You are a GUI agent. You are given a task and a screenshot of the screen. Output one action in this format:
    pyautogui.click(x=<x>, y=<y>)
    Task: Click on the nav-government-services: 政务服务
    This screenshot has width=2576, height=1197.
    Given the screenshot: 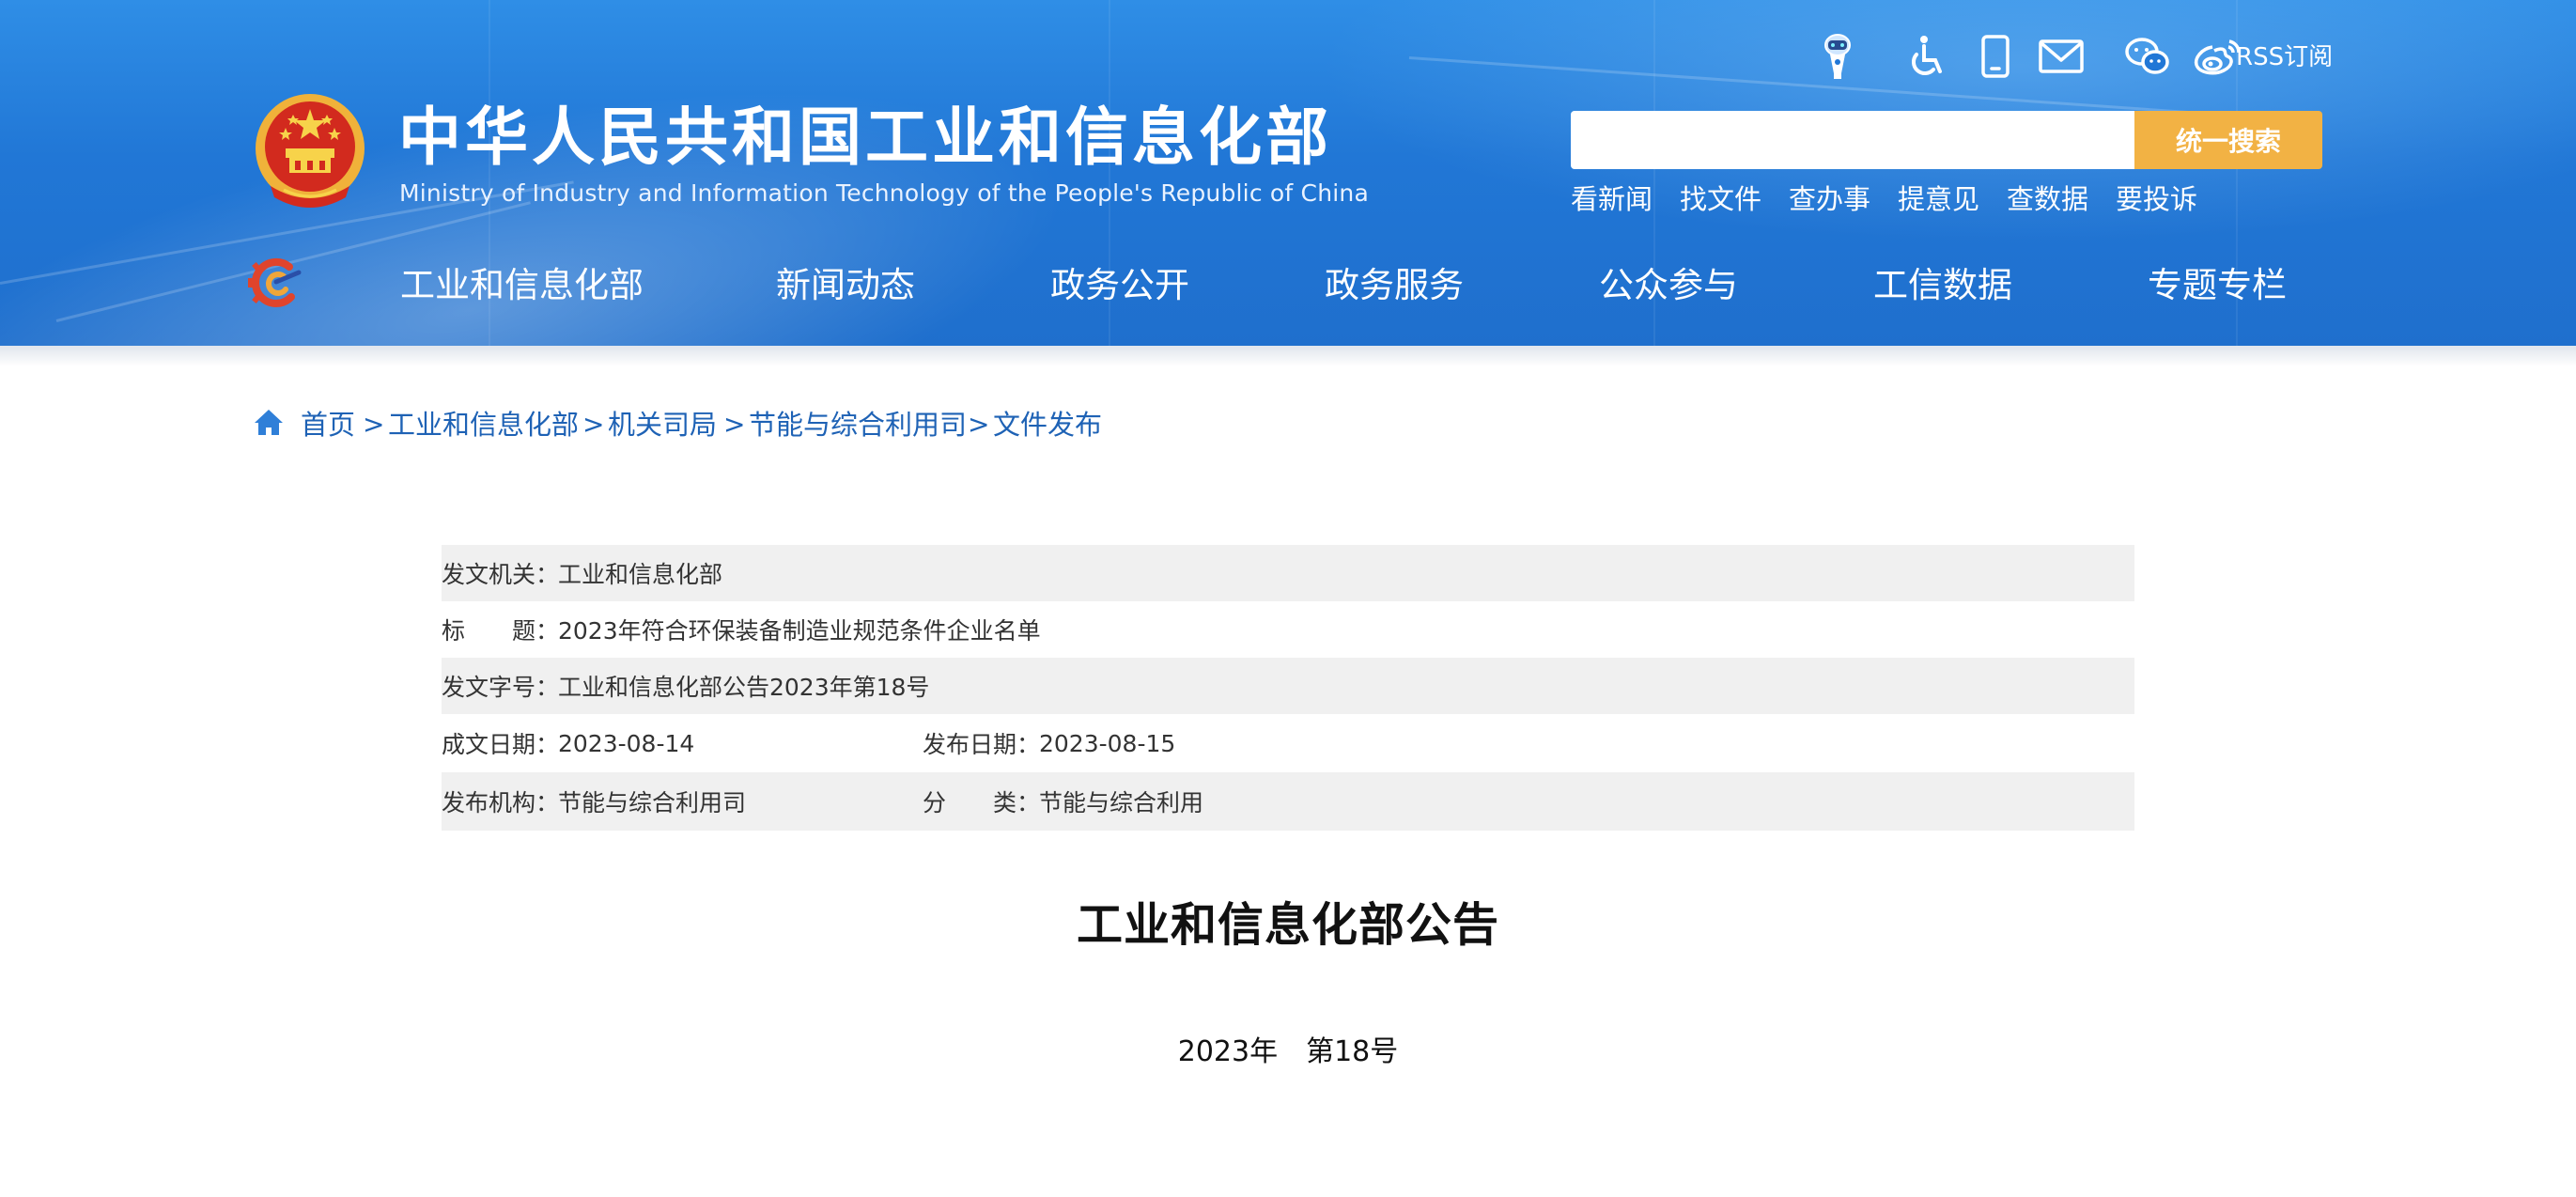 What is the action you would take?
    pyautogui.click(x=1394, y=285)
    